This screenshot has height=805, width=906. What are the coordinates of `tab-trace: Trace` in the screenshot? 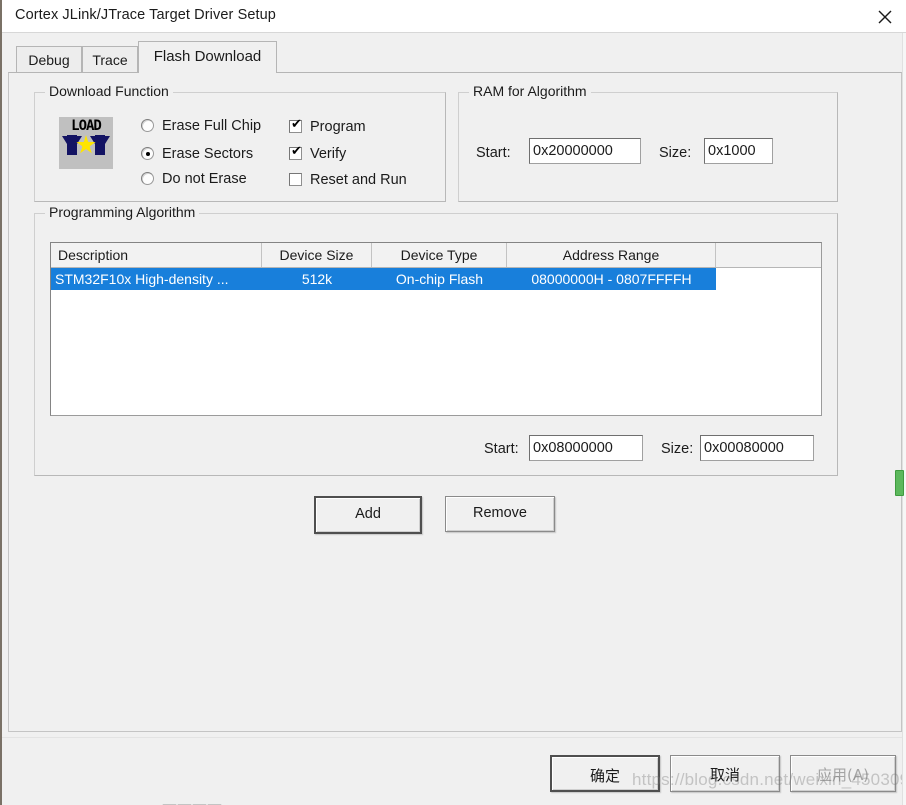 It's located at (110, 59).